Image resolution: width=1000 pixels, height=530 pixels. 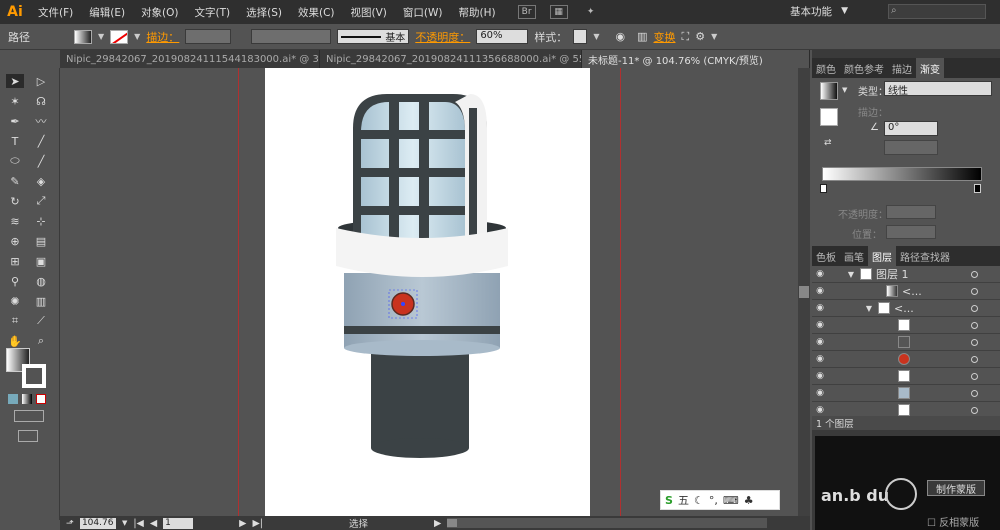 I want to click on make-mask-button: 制作蒙版, so click(x=956, y=488).